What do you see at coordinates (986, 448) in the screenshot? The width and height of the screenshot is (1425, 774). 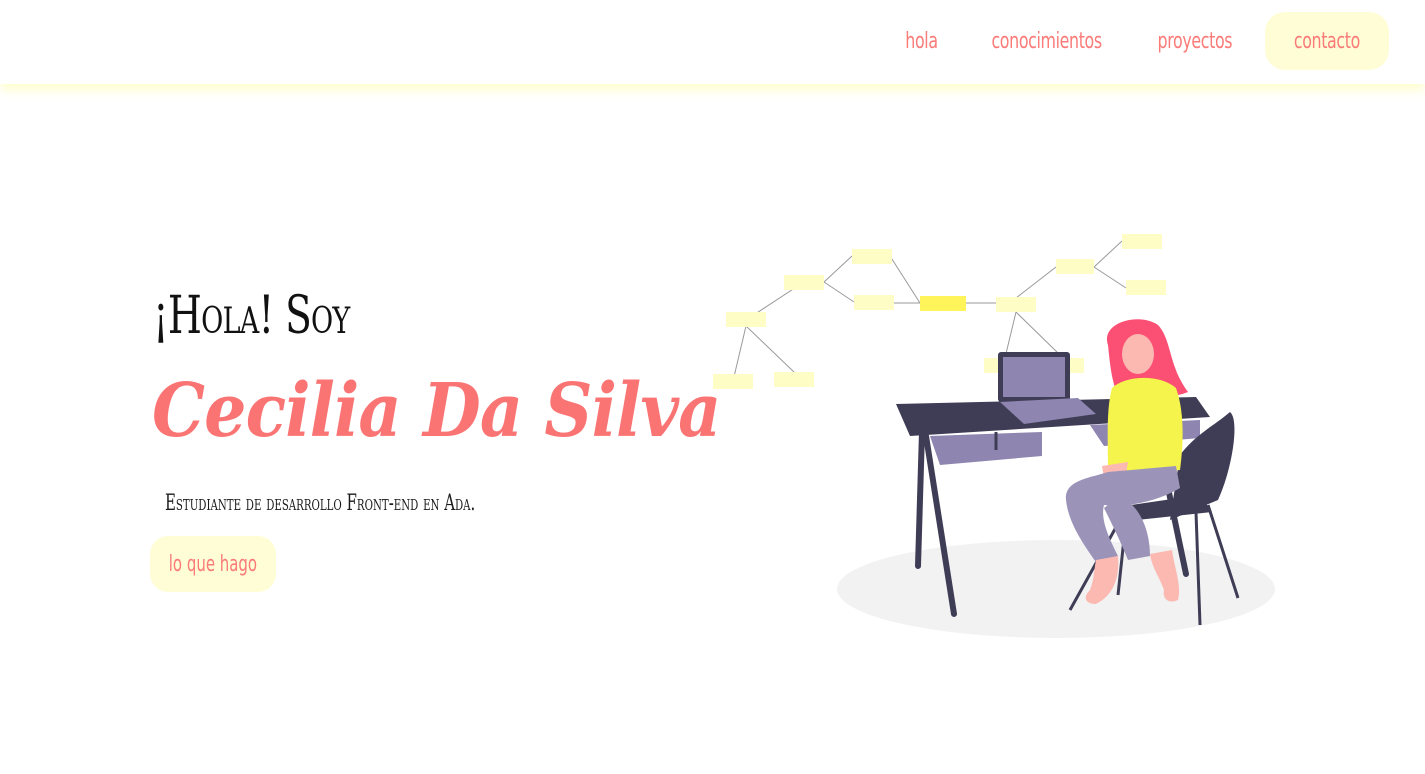 I see `desk-drawer` at bounding box center [986, 448].